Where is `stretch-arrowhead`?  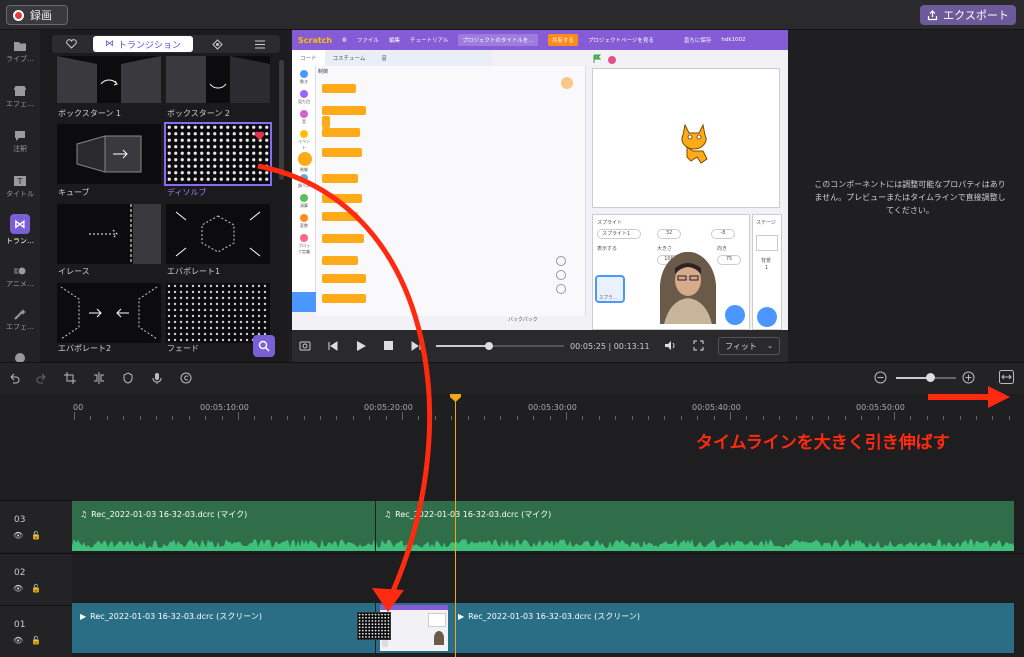
stretch-arrowhead is located at coordinates (999, 397).